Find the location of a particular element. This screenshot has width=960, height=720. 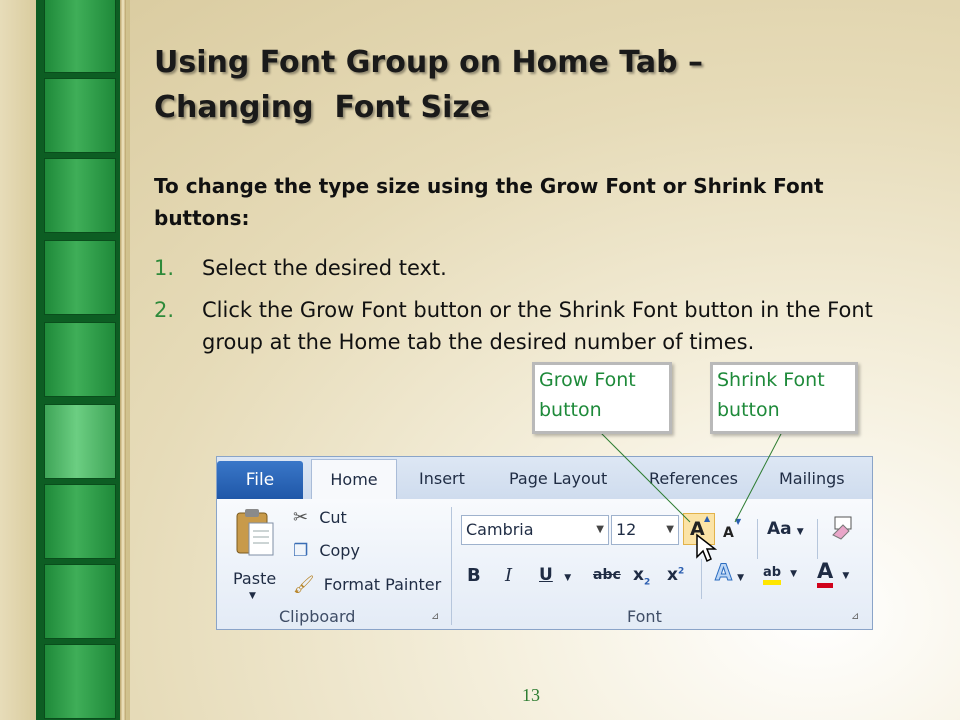

underline-icon: U is located at coordinates (546, 575).